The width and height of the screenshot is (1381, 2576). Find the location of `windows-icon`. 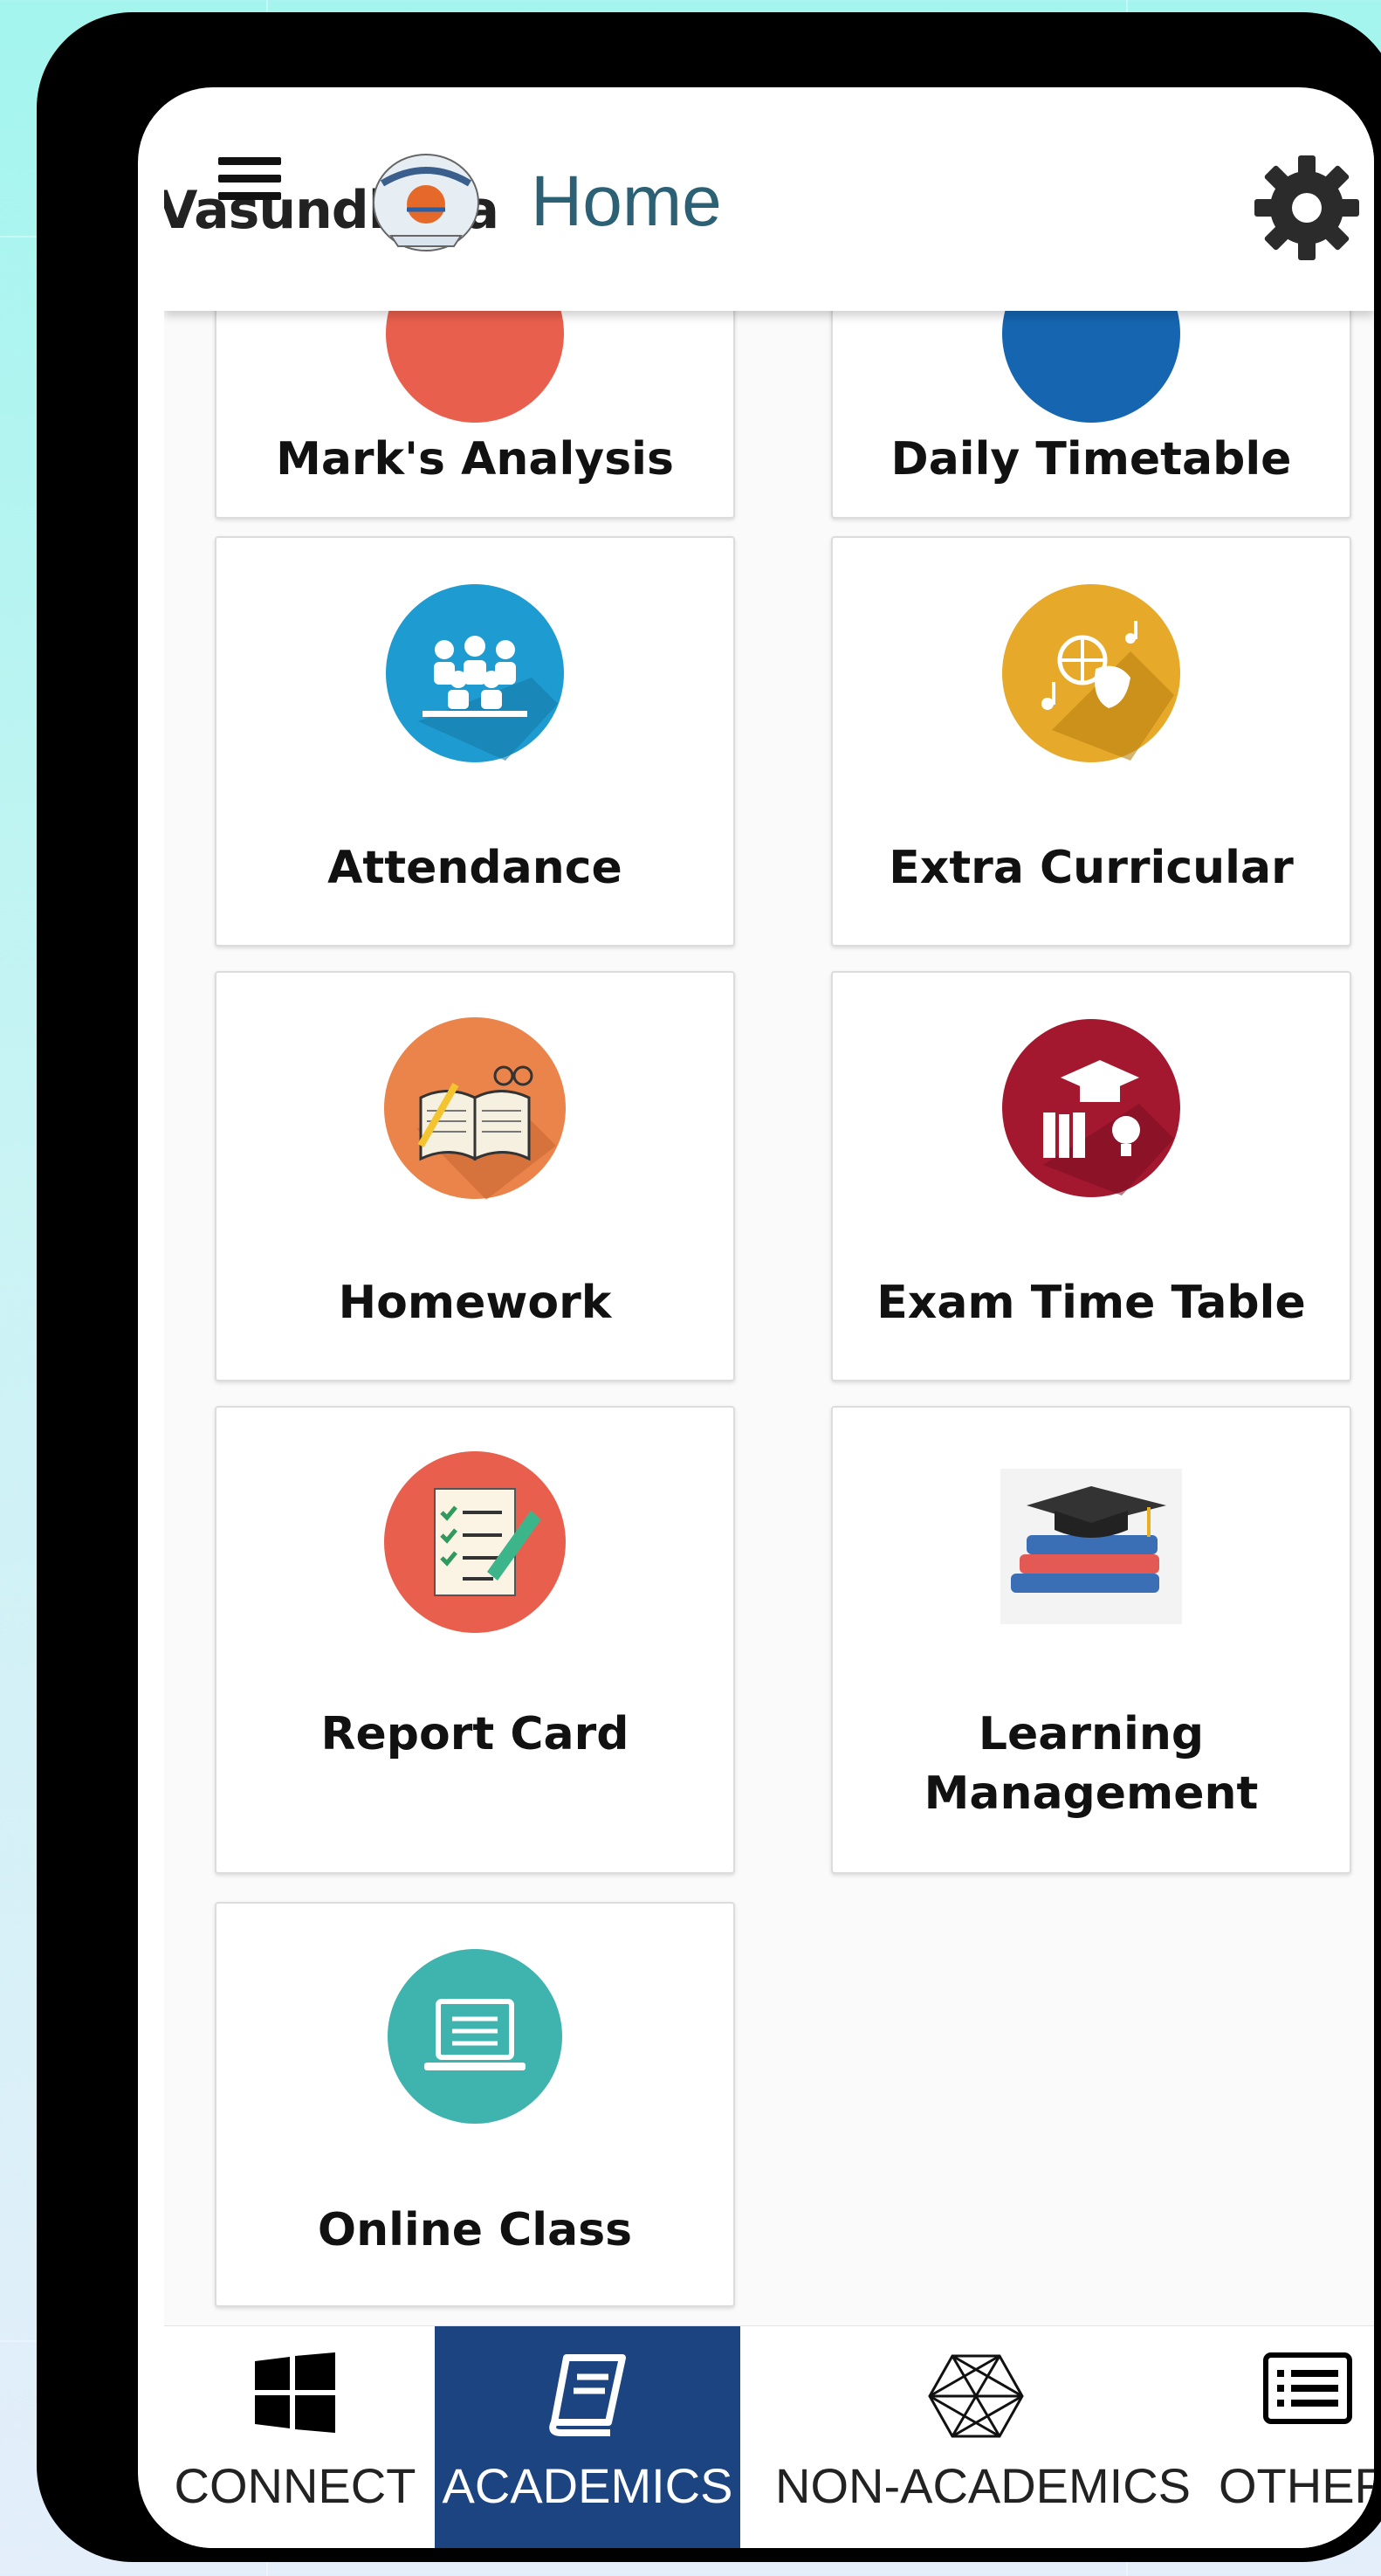

windows-icon is located at coordinates (295, 2392).